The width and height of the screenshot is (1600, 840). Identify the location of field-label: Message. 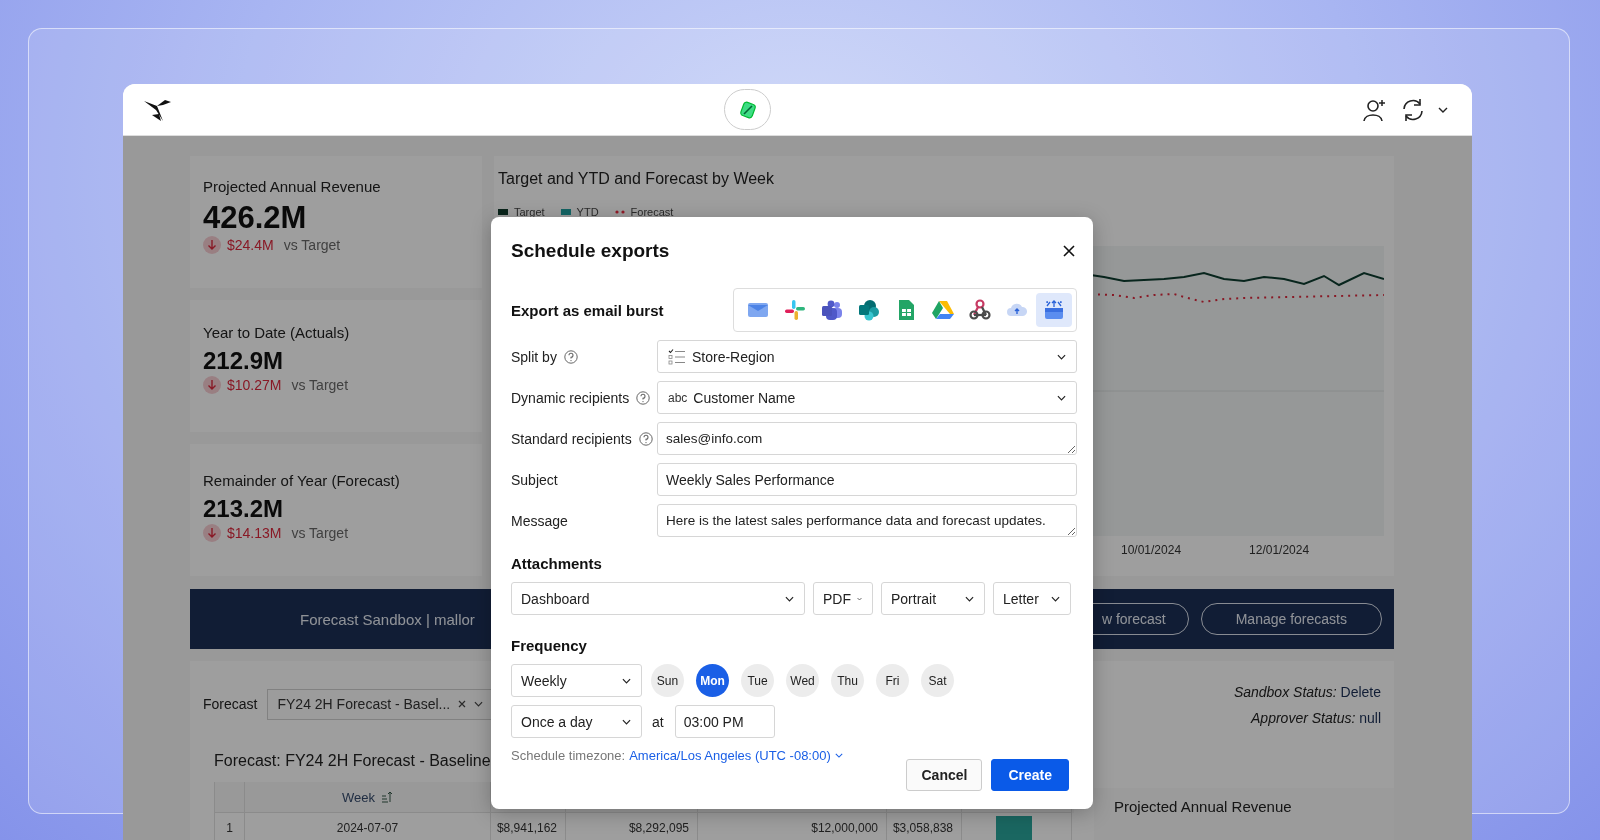
(539, 520).